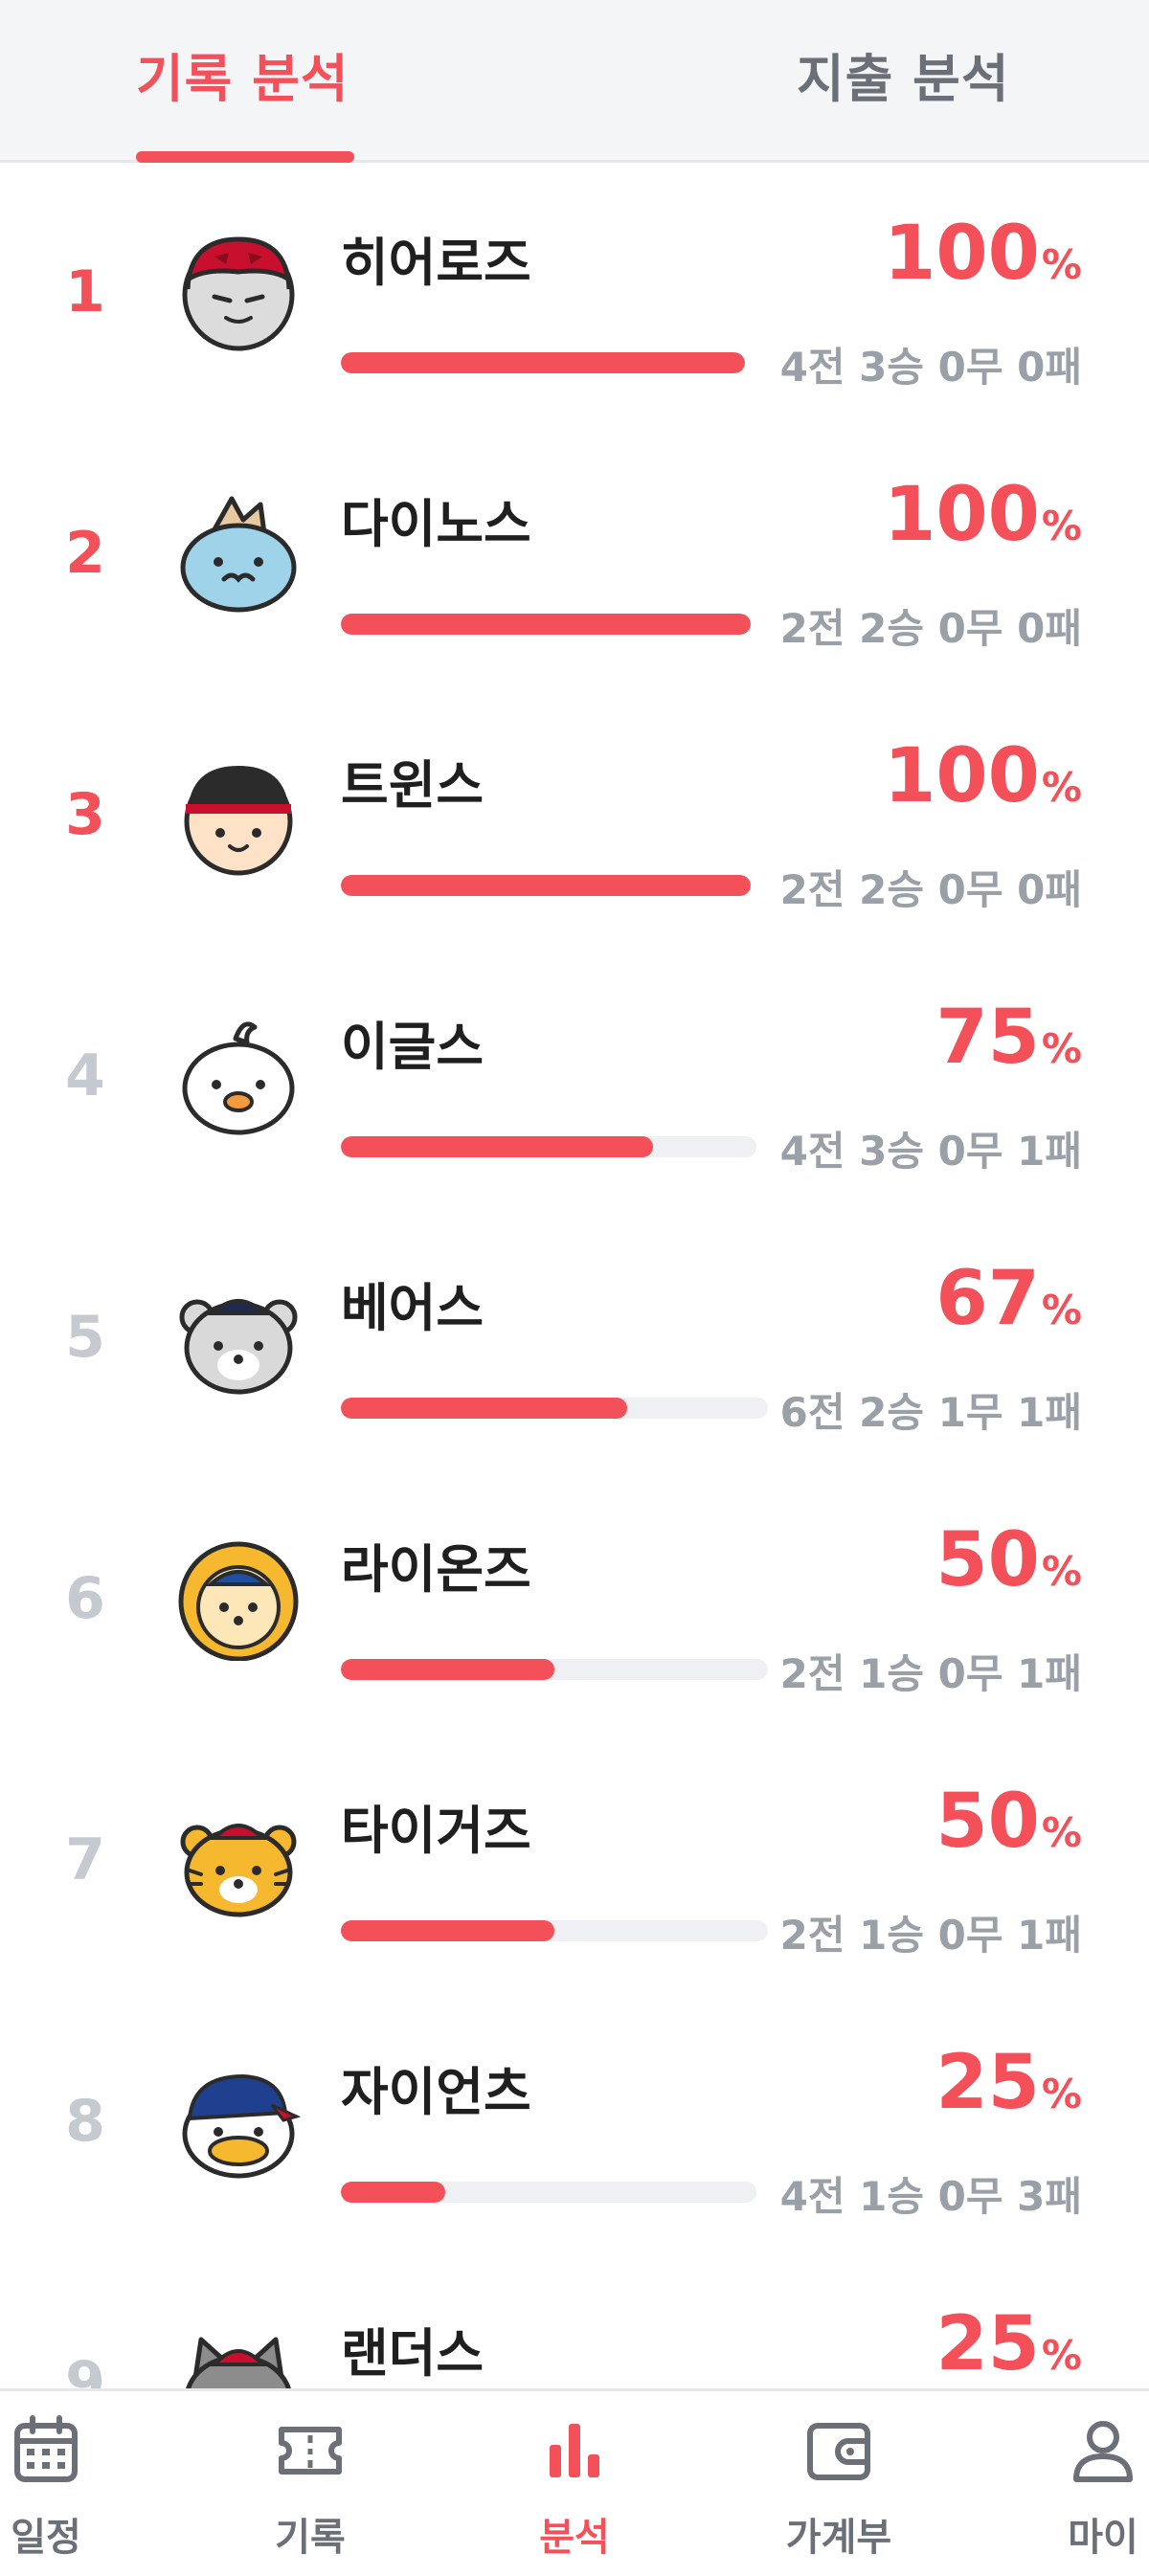 The image size is (1149, 2576). I want to click on nav-item-my: 마이, so click(1083, 2488).